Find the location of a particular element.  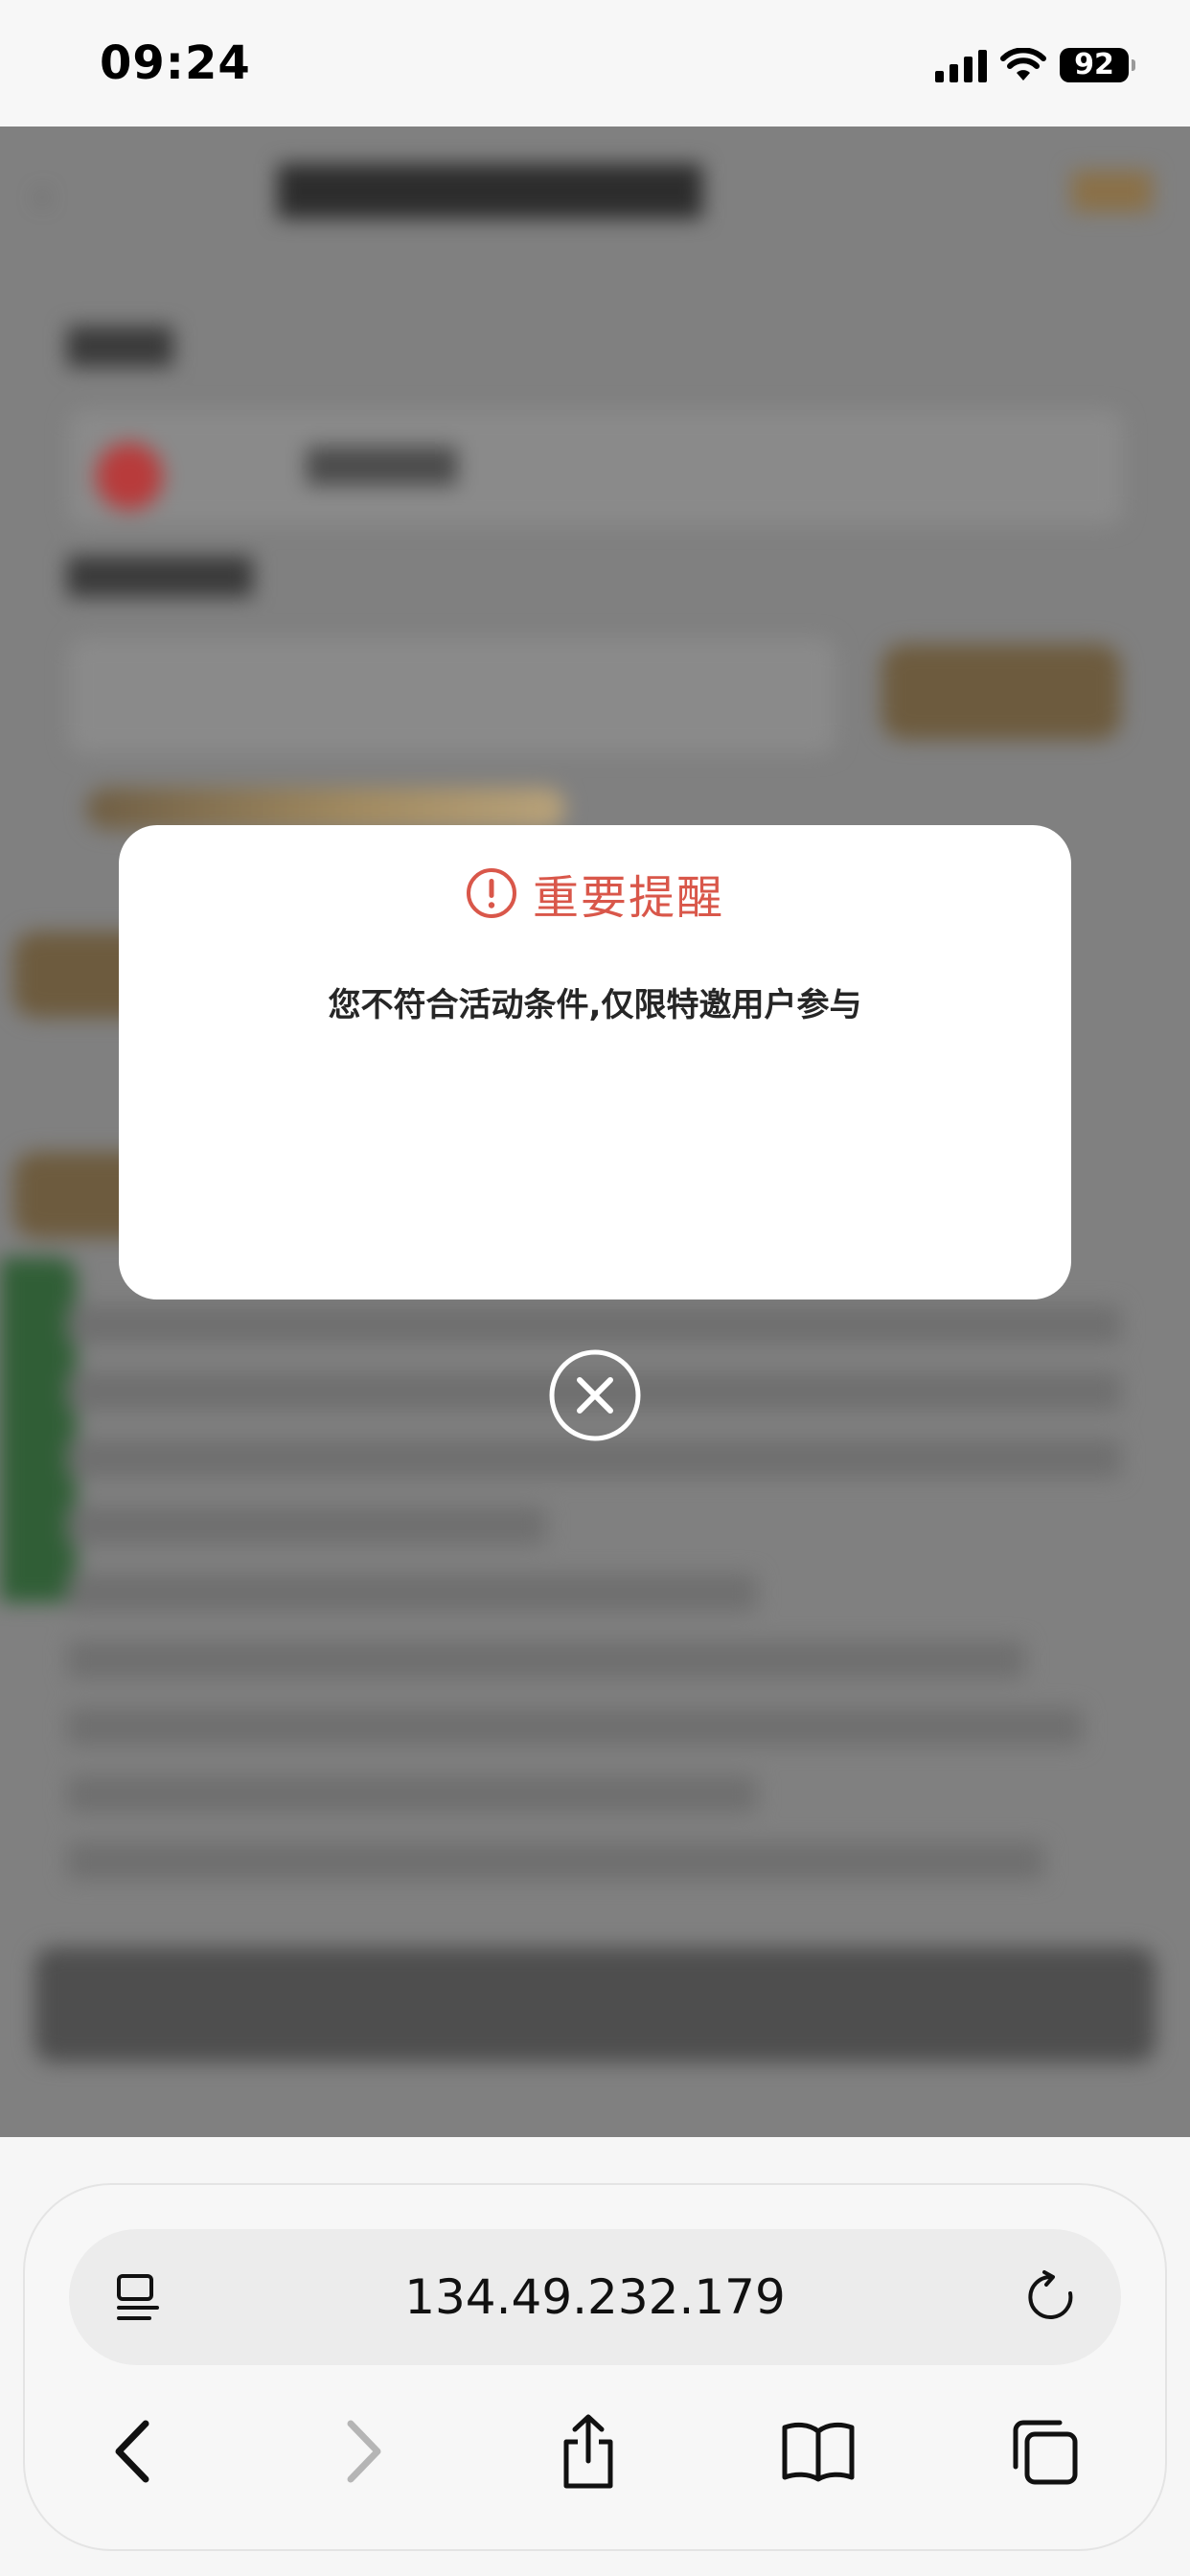

forward-icon is located at coordinates (364, 2451).